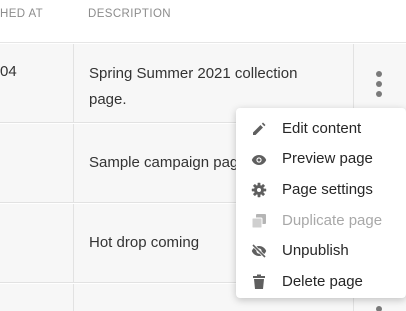 This screenshot has width=406, height=311. Describe the element at coordinates (193, 86) in the screenshot. I see `description-cell: Spring Summer 2021 collection page.` at that location.